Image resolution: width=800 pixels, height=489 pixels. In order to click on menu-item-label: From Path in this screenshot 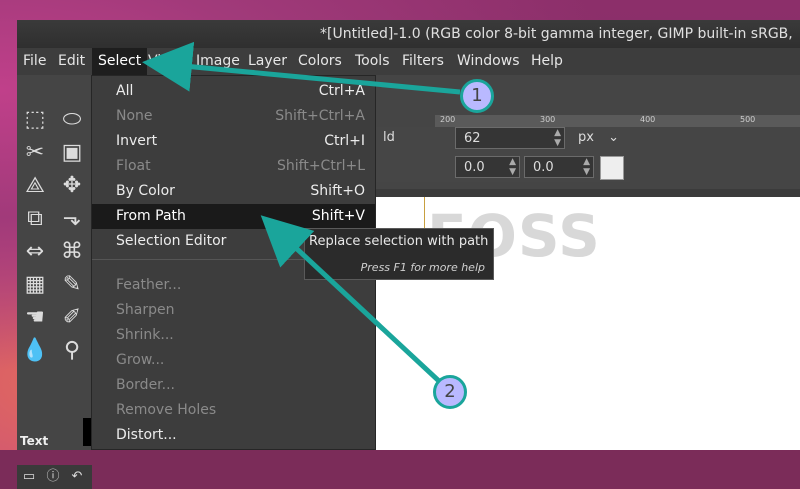, I will do `click(151, 216)`.